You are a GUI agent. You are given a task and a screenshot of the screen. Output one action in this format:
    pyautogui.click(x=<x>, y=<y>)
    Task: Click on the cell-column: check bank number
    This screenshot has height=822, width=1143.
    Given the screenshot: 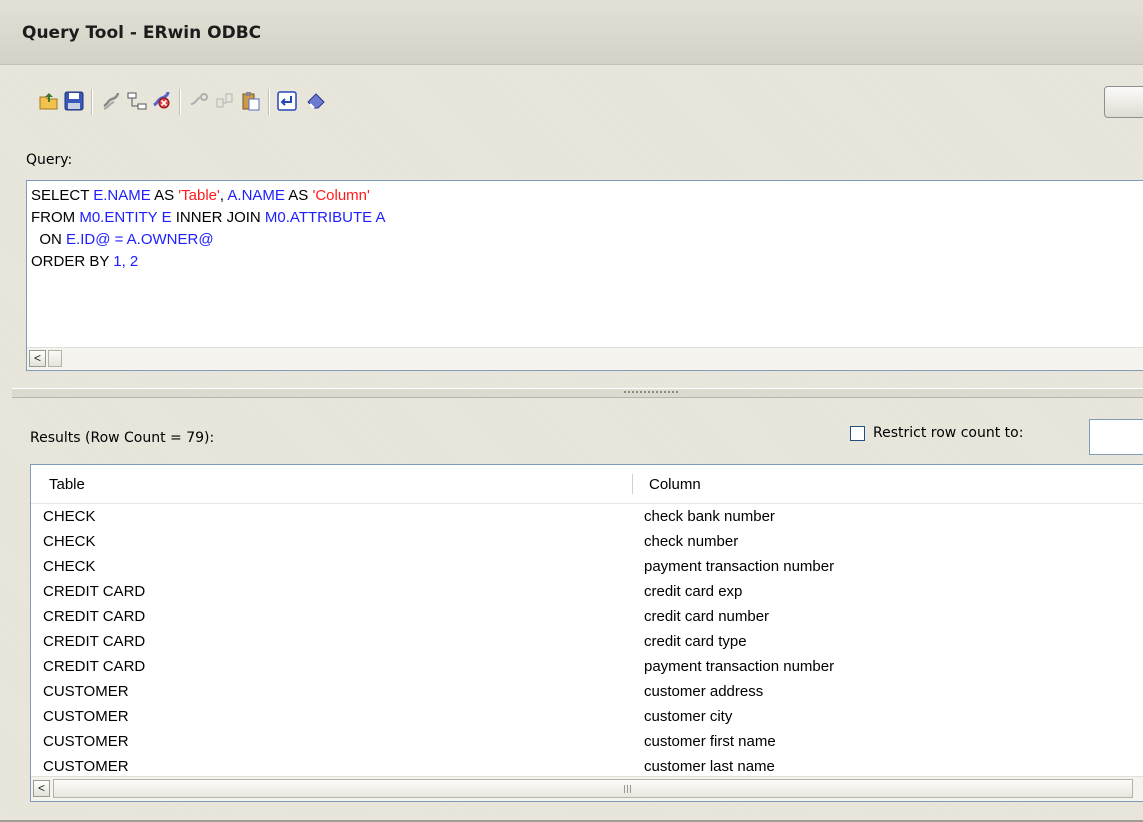 What is the action you would take?
    pyautogui.click(x=709, y=516)
    